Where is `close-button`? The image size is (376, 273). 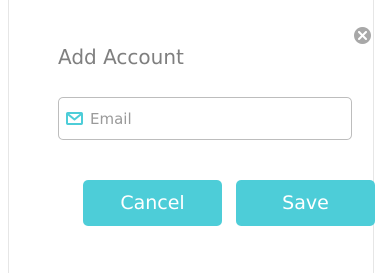 close-button is located at coordinates (362, 35).